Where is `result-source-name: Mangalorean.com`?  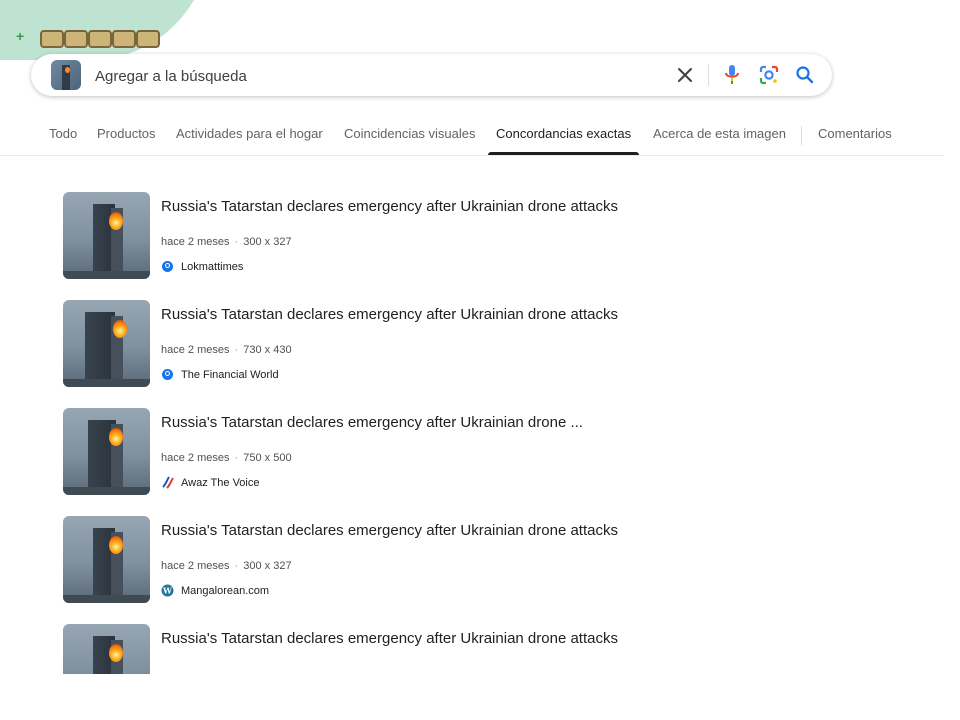 result-source-name: Mangalorean.com is located at coordinates (225, 590).